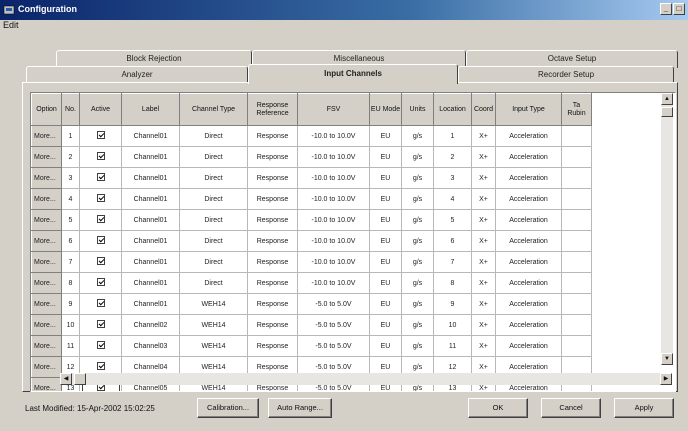 This screenshot has width=688, height=431. Describe the element at coordinates (679, 9) in the screenshot. I see `maximize-button: □` at that location.